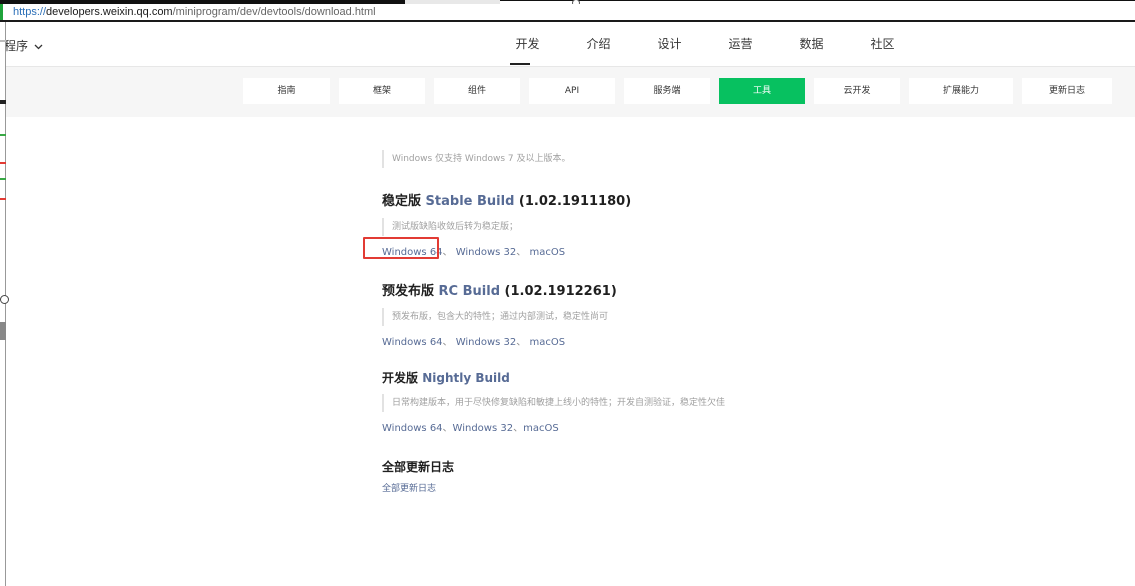 The image size is (1135, 586). Describe the element at coordinates (575, 201) in the screenshot. I see `stable-version: (1.02.1911180)` at that location.